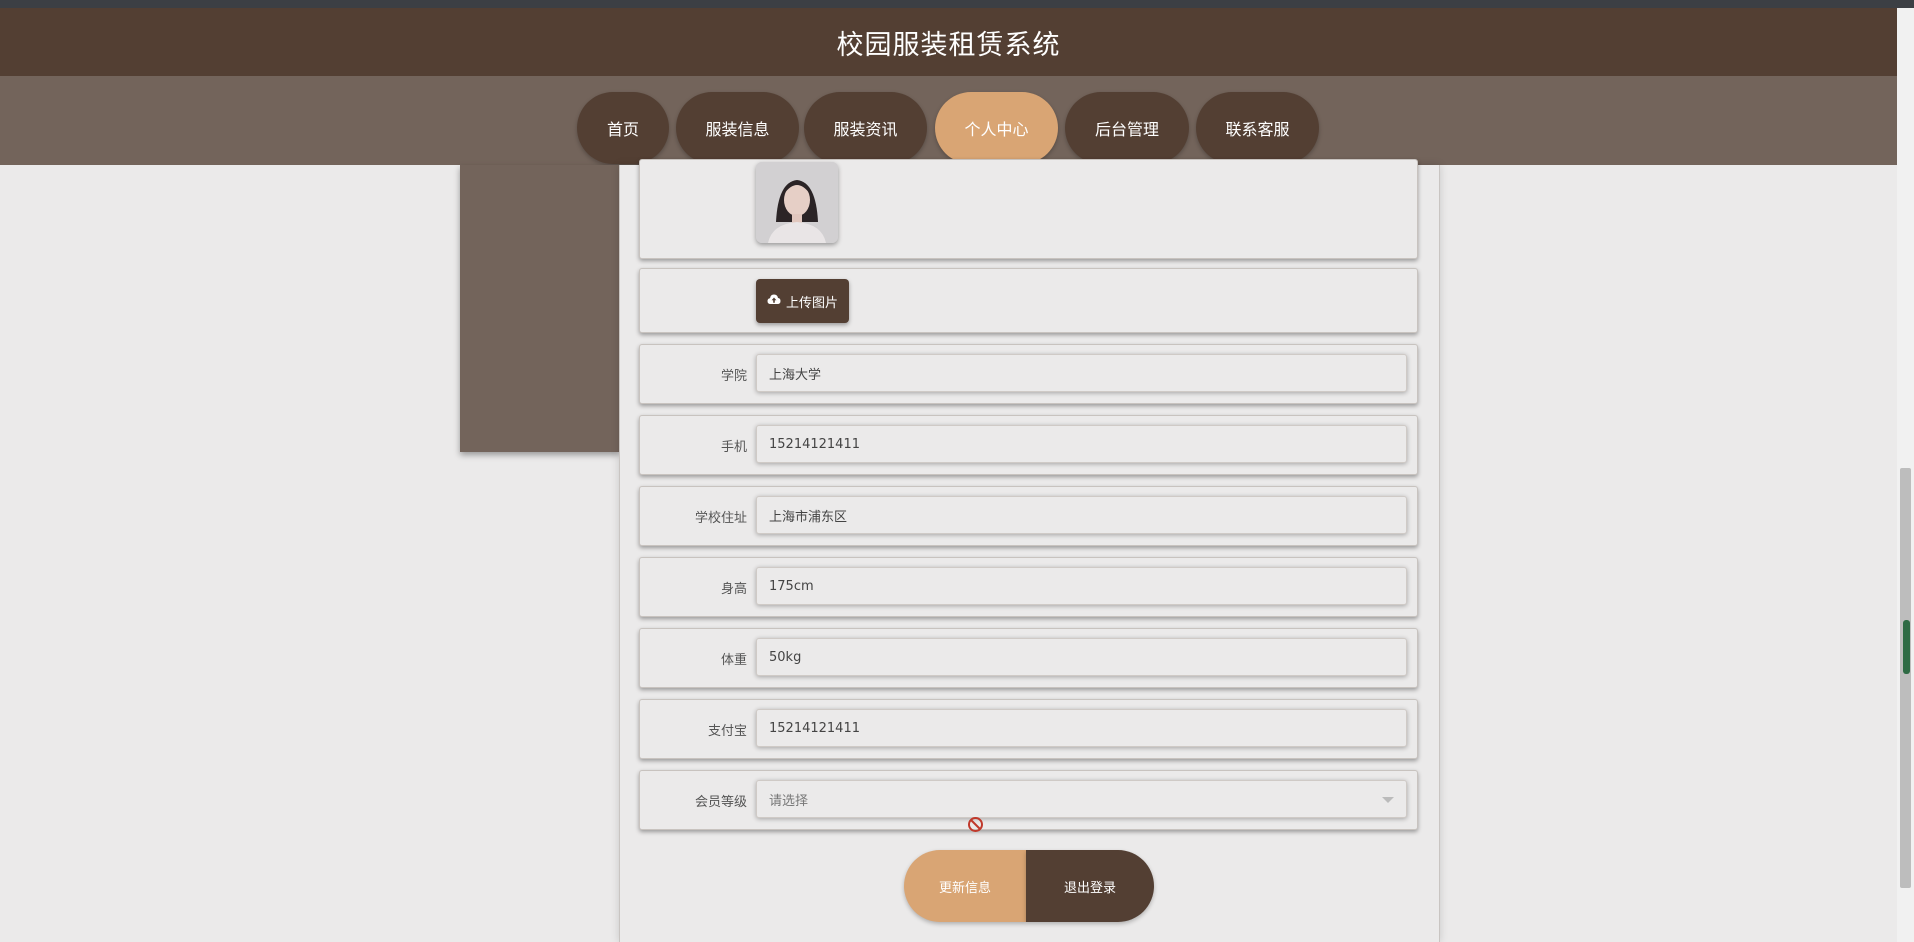  I want to click on college-field: 上海大学, so click(1081, 373).